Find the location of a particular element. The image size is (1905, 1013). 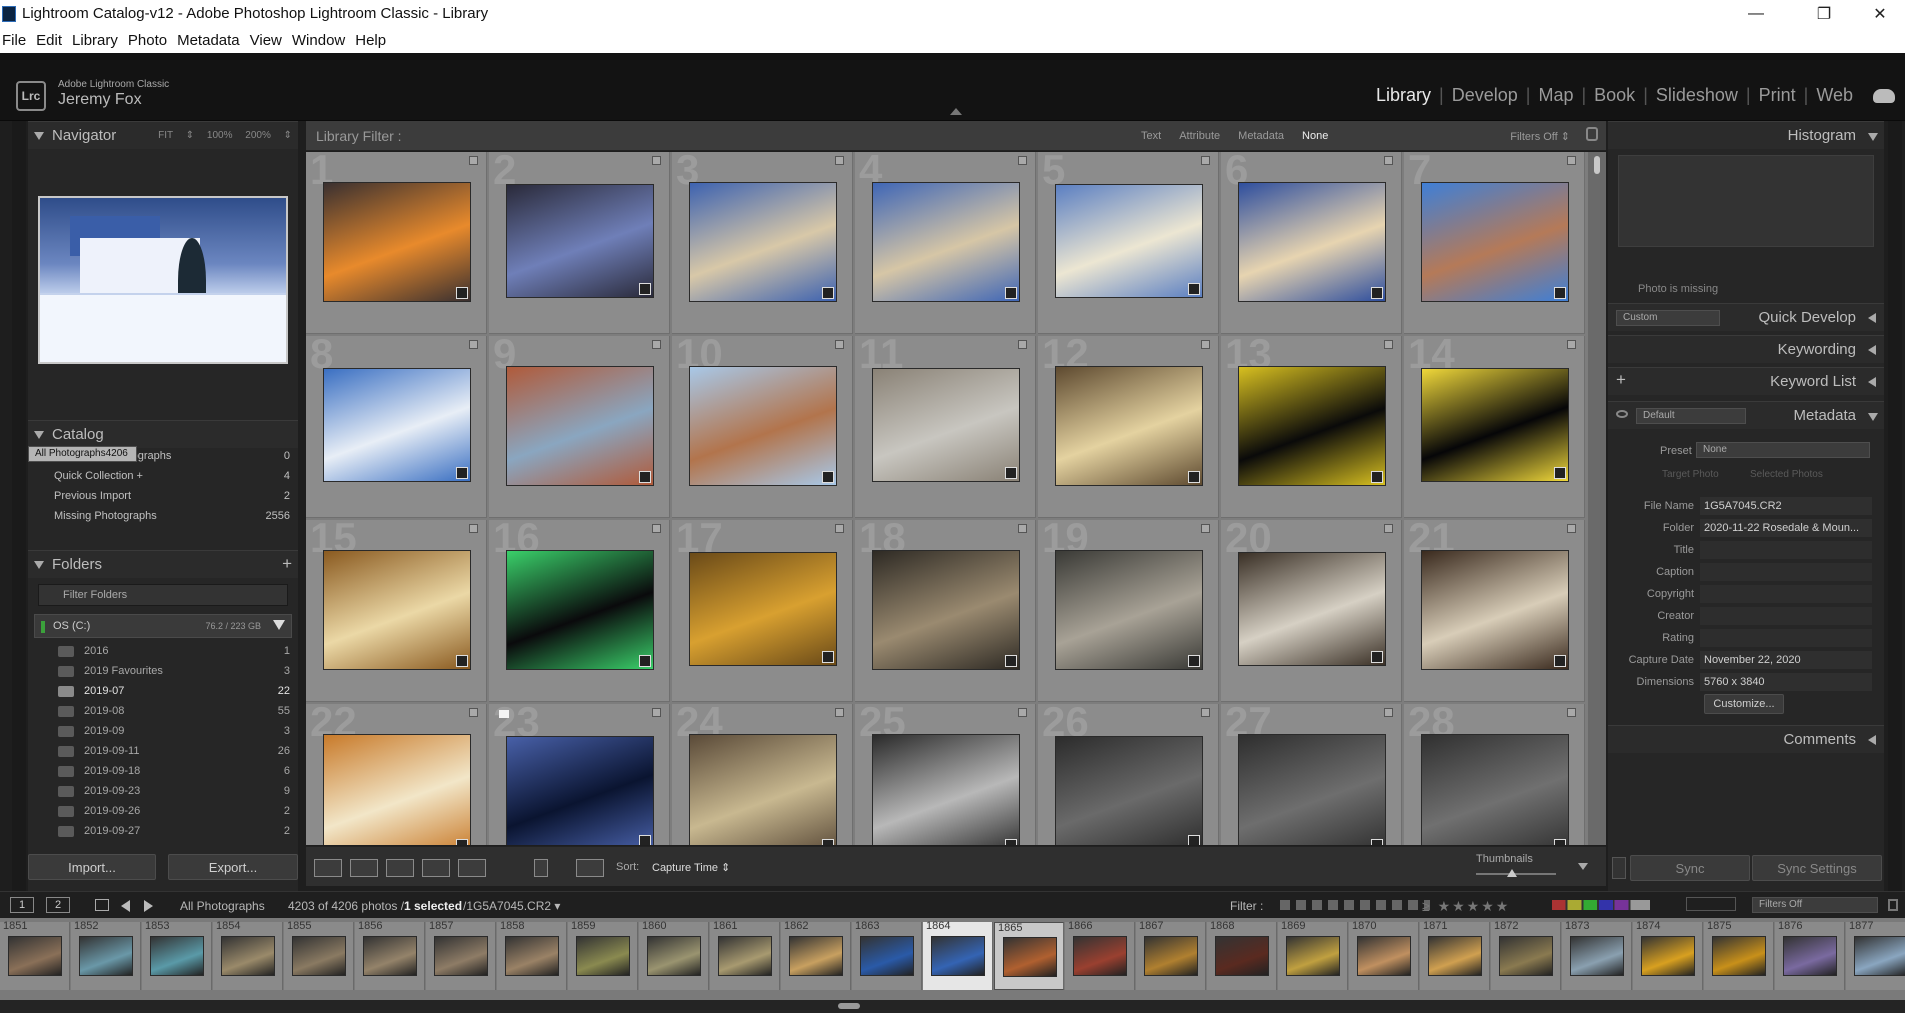

zoom-200: 200% ⇕ is located at coordinates (268, 135).